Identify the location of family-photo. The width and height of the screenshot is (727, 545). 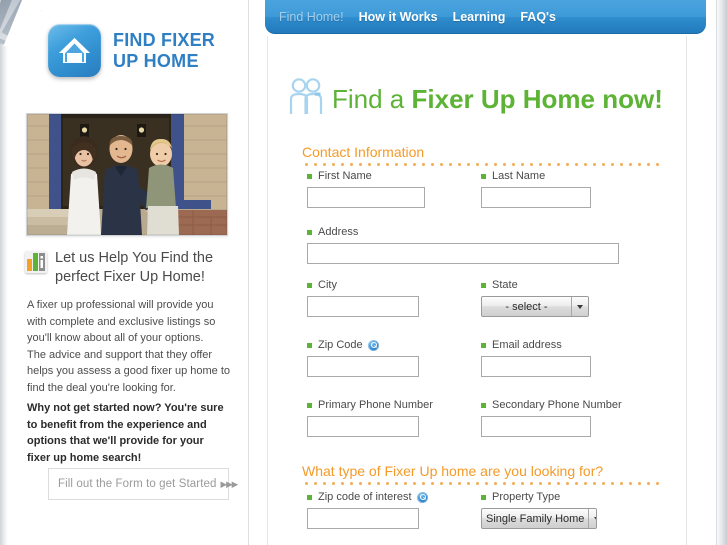
(127, 174).